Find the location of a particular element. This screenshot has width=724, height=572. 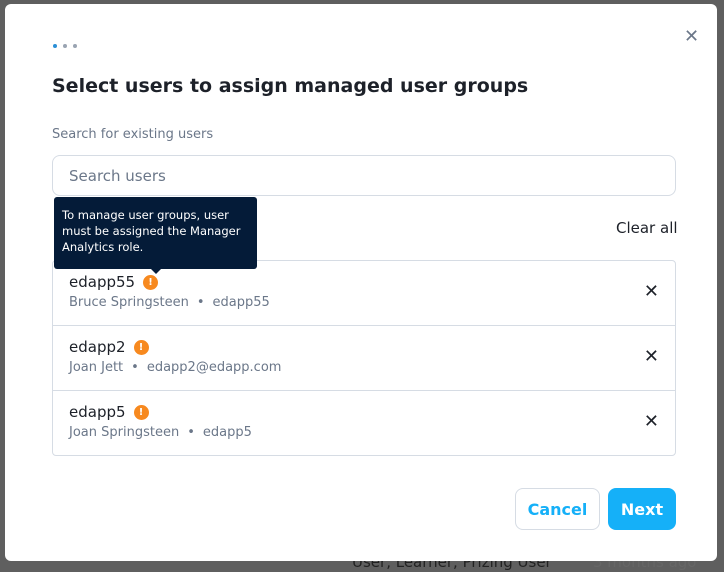

step-indicator is located at coordinates (65, 46).